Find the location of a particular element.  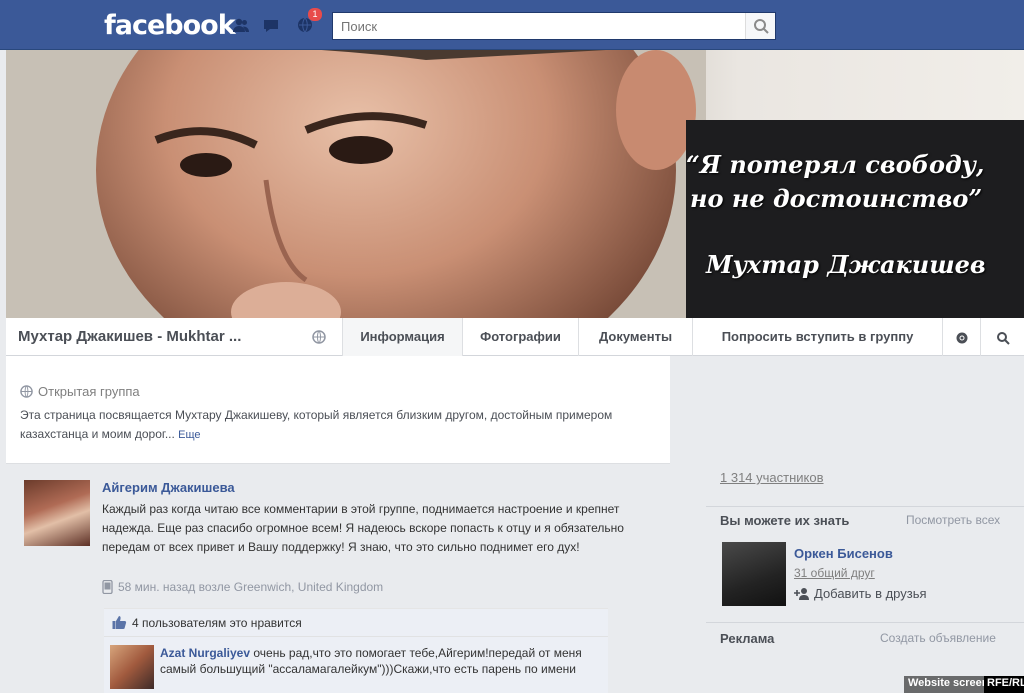

post-author: Айгерим Джакишева is located at coordinates (168, 487).